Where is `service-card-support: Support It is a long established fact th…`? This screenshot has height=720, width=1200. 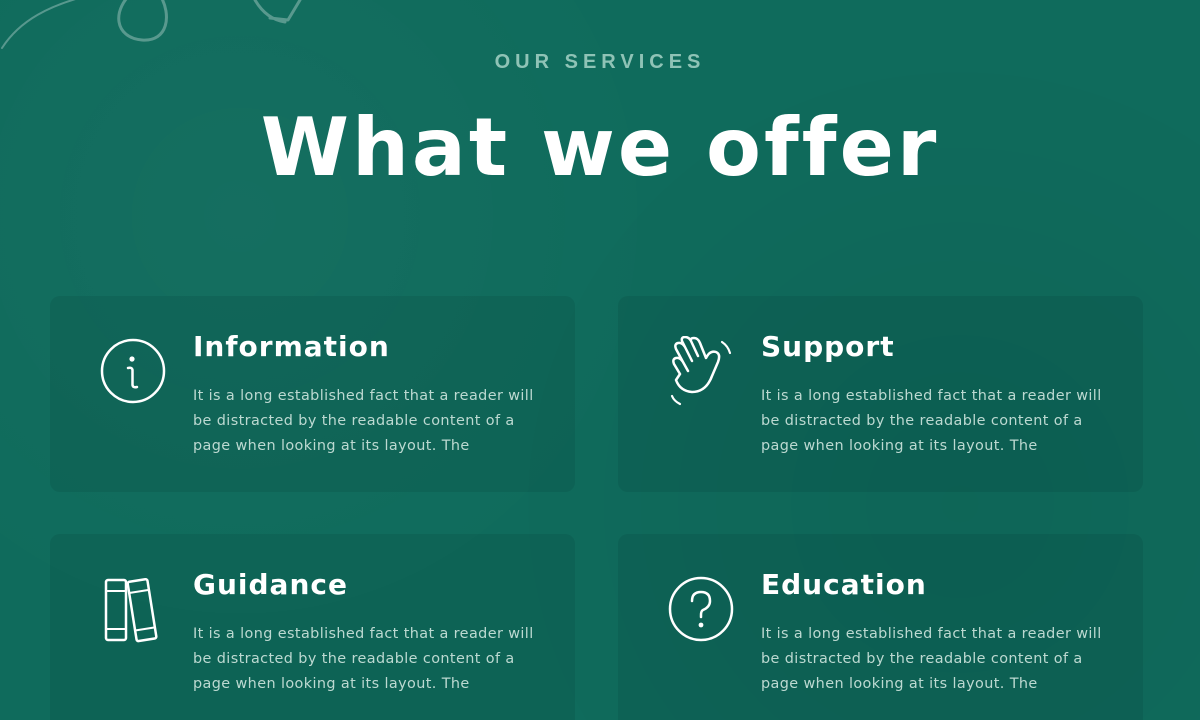 service-card-support: Support It is a long established fact th… is located at coordinates (880, 394).